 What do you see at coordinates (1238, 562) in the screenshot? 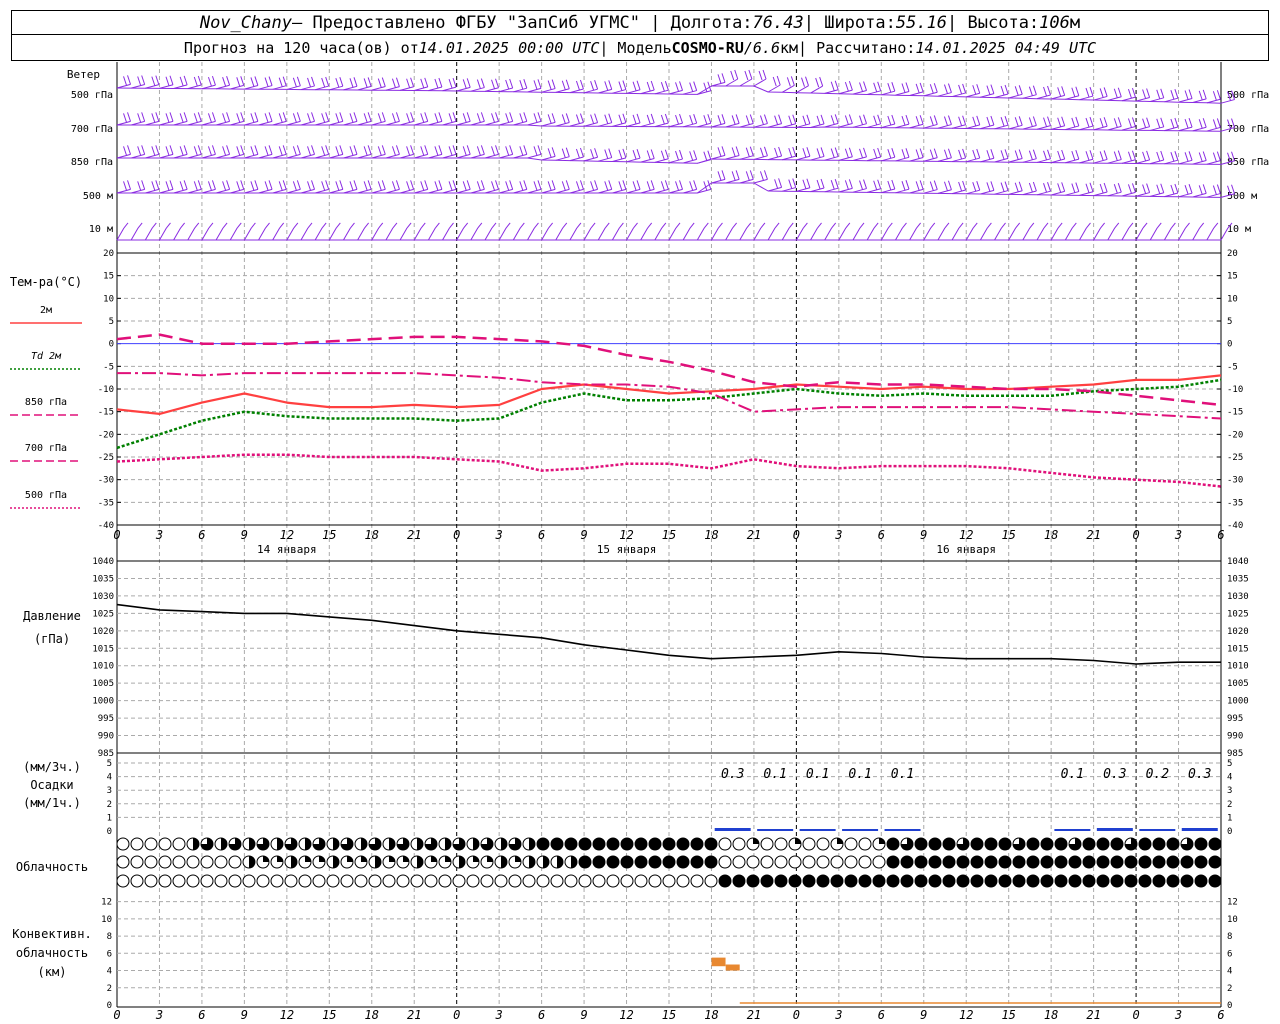
I see `pressure-tick-label-right: 1040` at bounding box center [1238, 562].